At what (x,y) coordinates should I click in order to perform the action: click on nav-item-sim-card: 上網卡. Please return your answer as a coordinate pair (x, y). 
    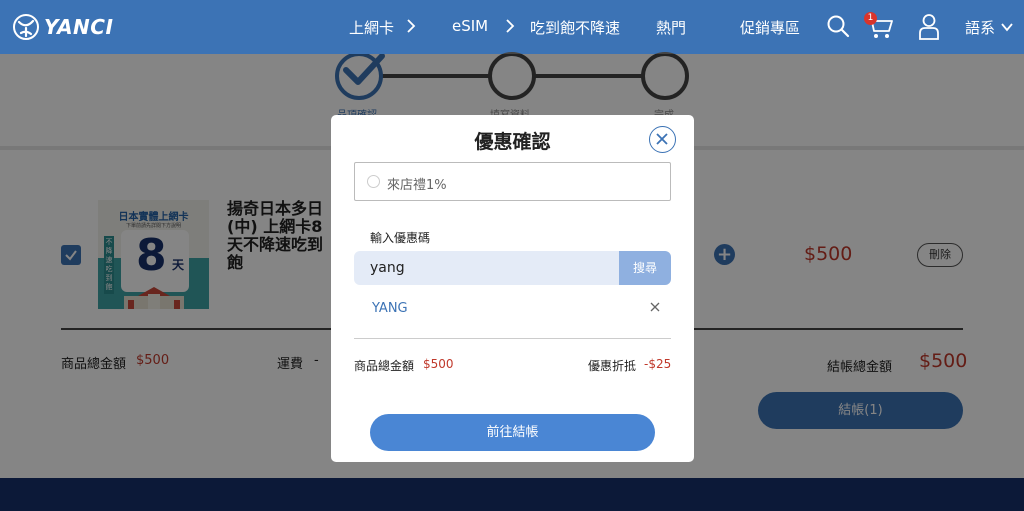
    Looking at the image, I should click on (371, 27).